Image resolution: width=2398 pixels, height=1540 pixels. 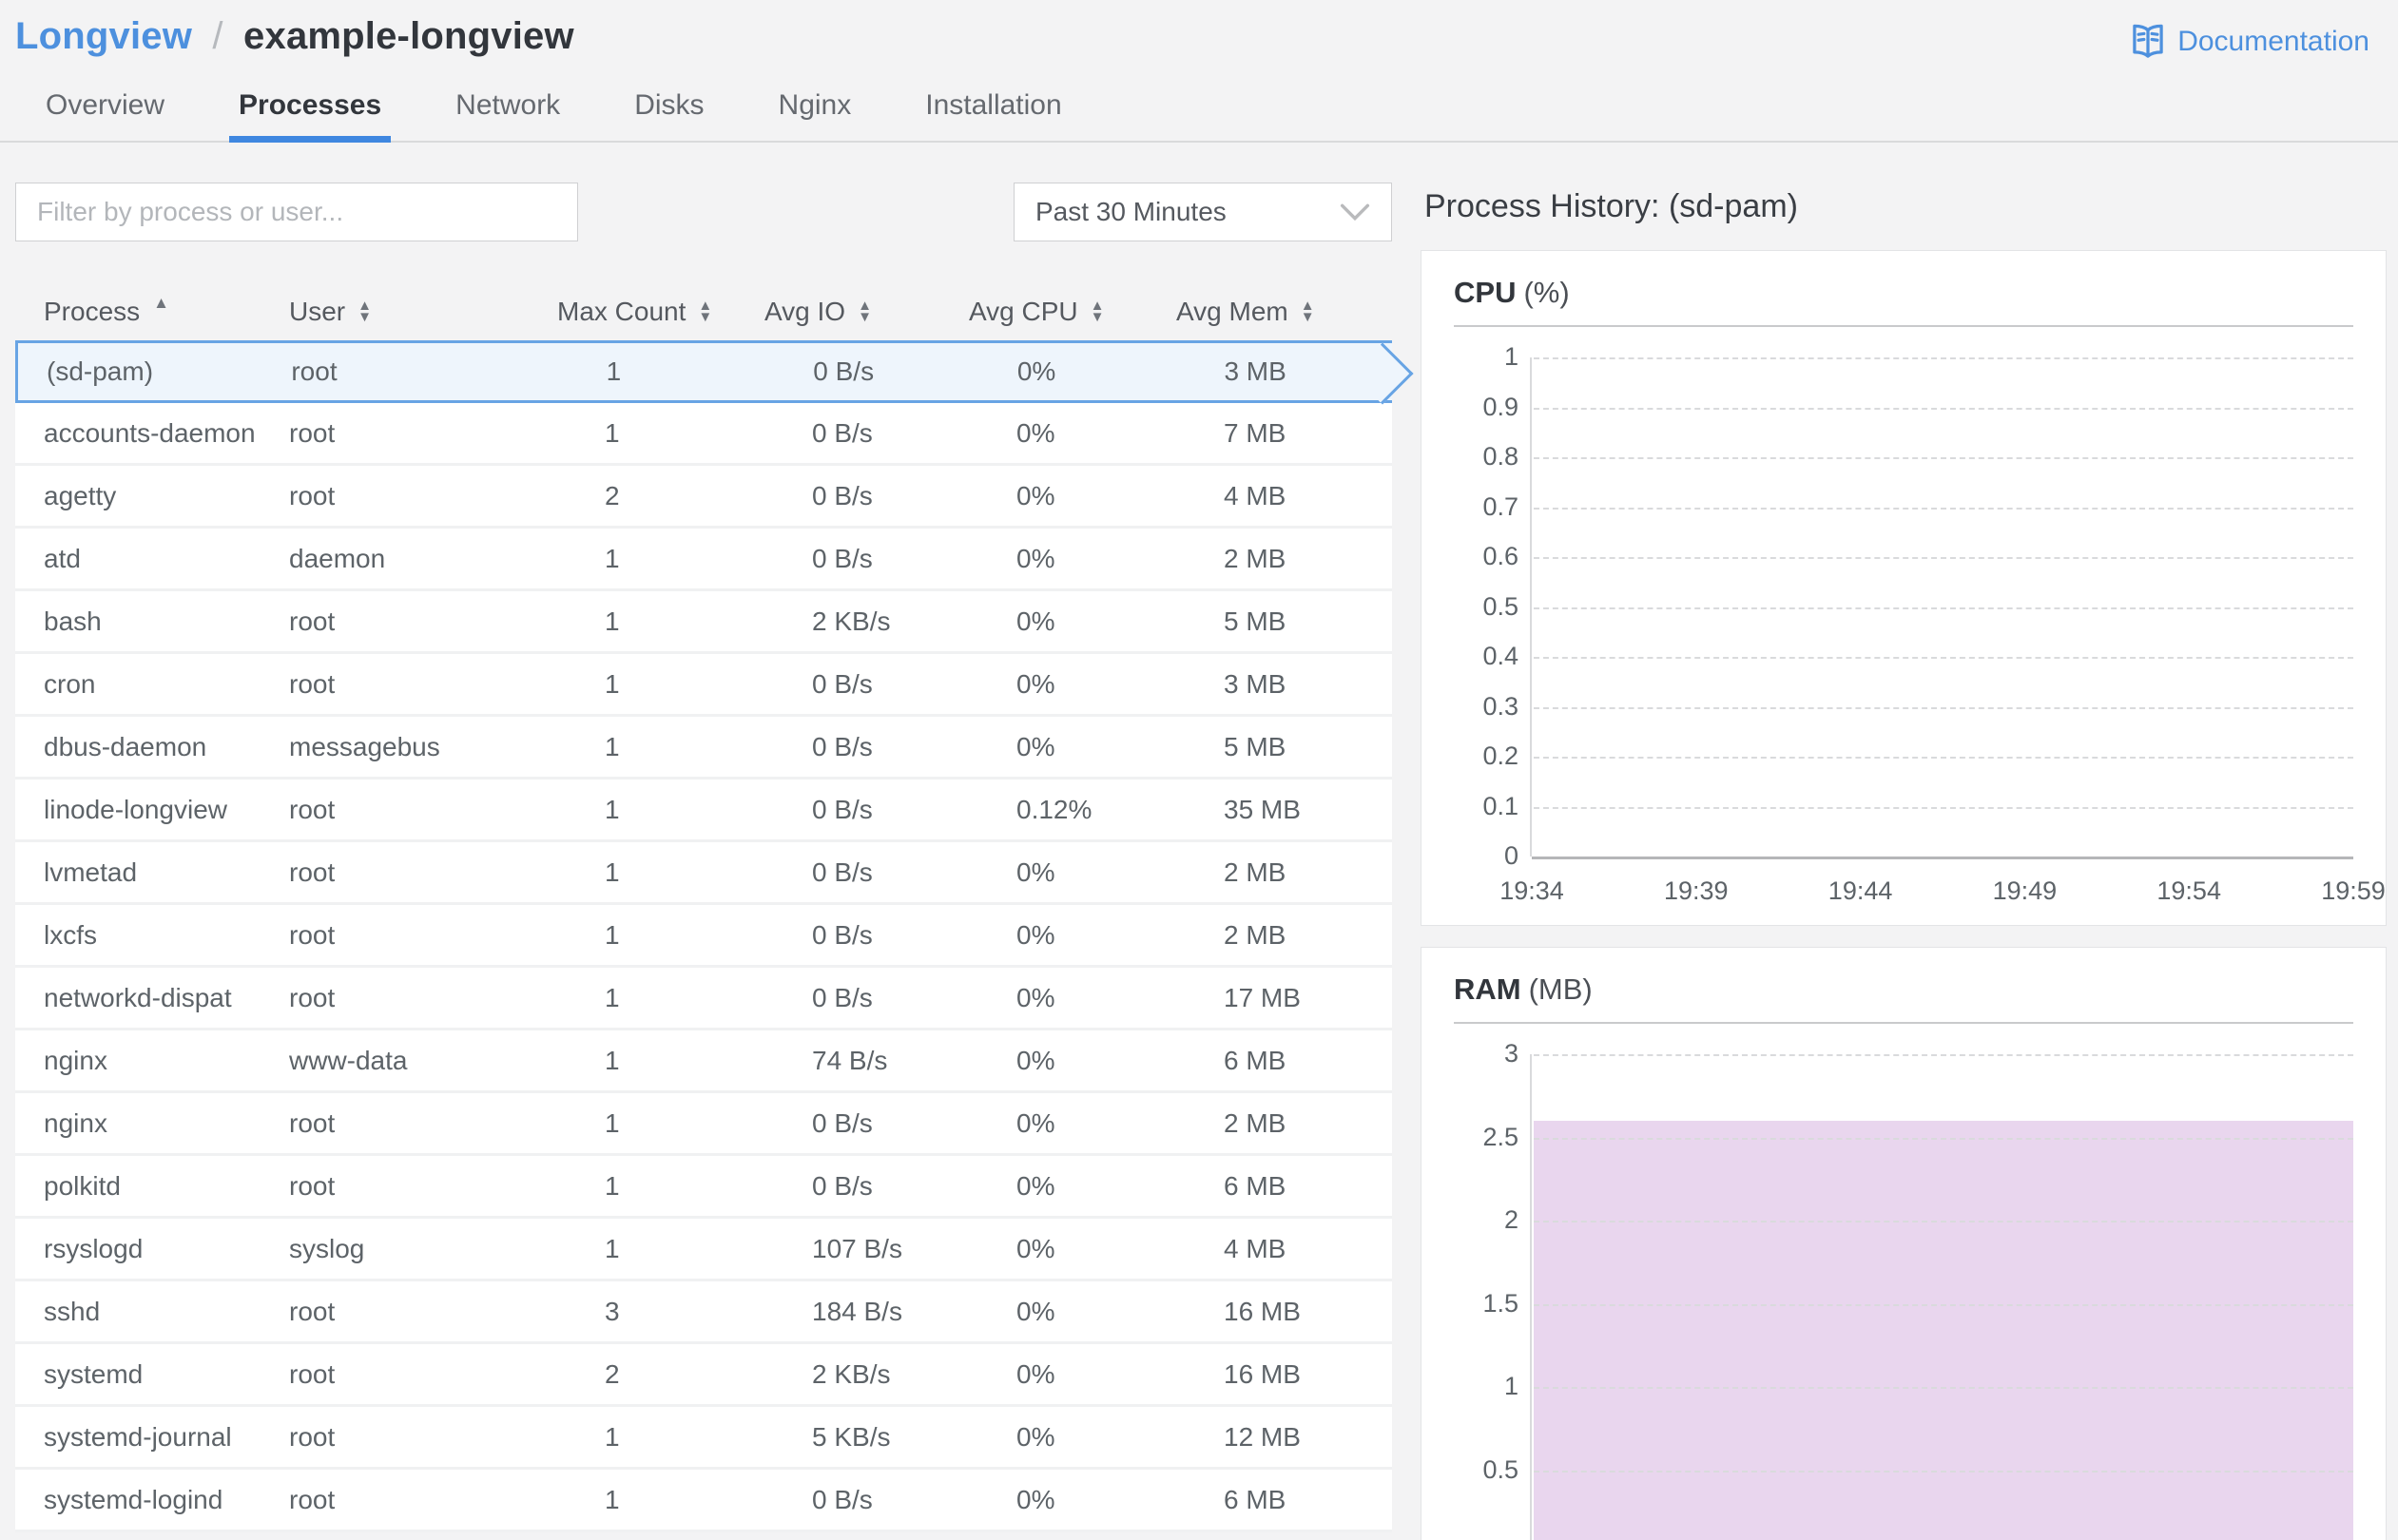 I want to click on cell-avg-mem: 4 MB, so click(x=1255, y=1248).